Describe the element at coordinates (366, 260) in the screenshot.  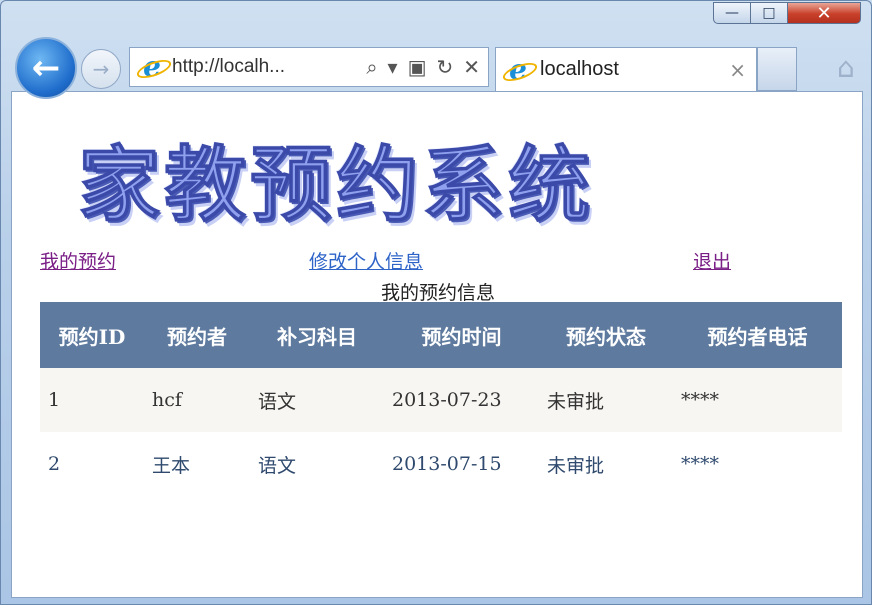
I see `edit-profile-link: 修改个人信息` at that location.